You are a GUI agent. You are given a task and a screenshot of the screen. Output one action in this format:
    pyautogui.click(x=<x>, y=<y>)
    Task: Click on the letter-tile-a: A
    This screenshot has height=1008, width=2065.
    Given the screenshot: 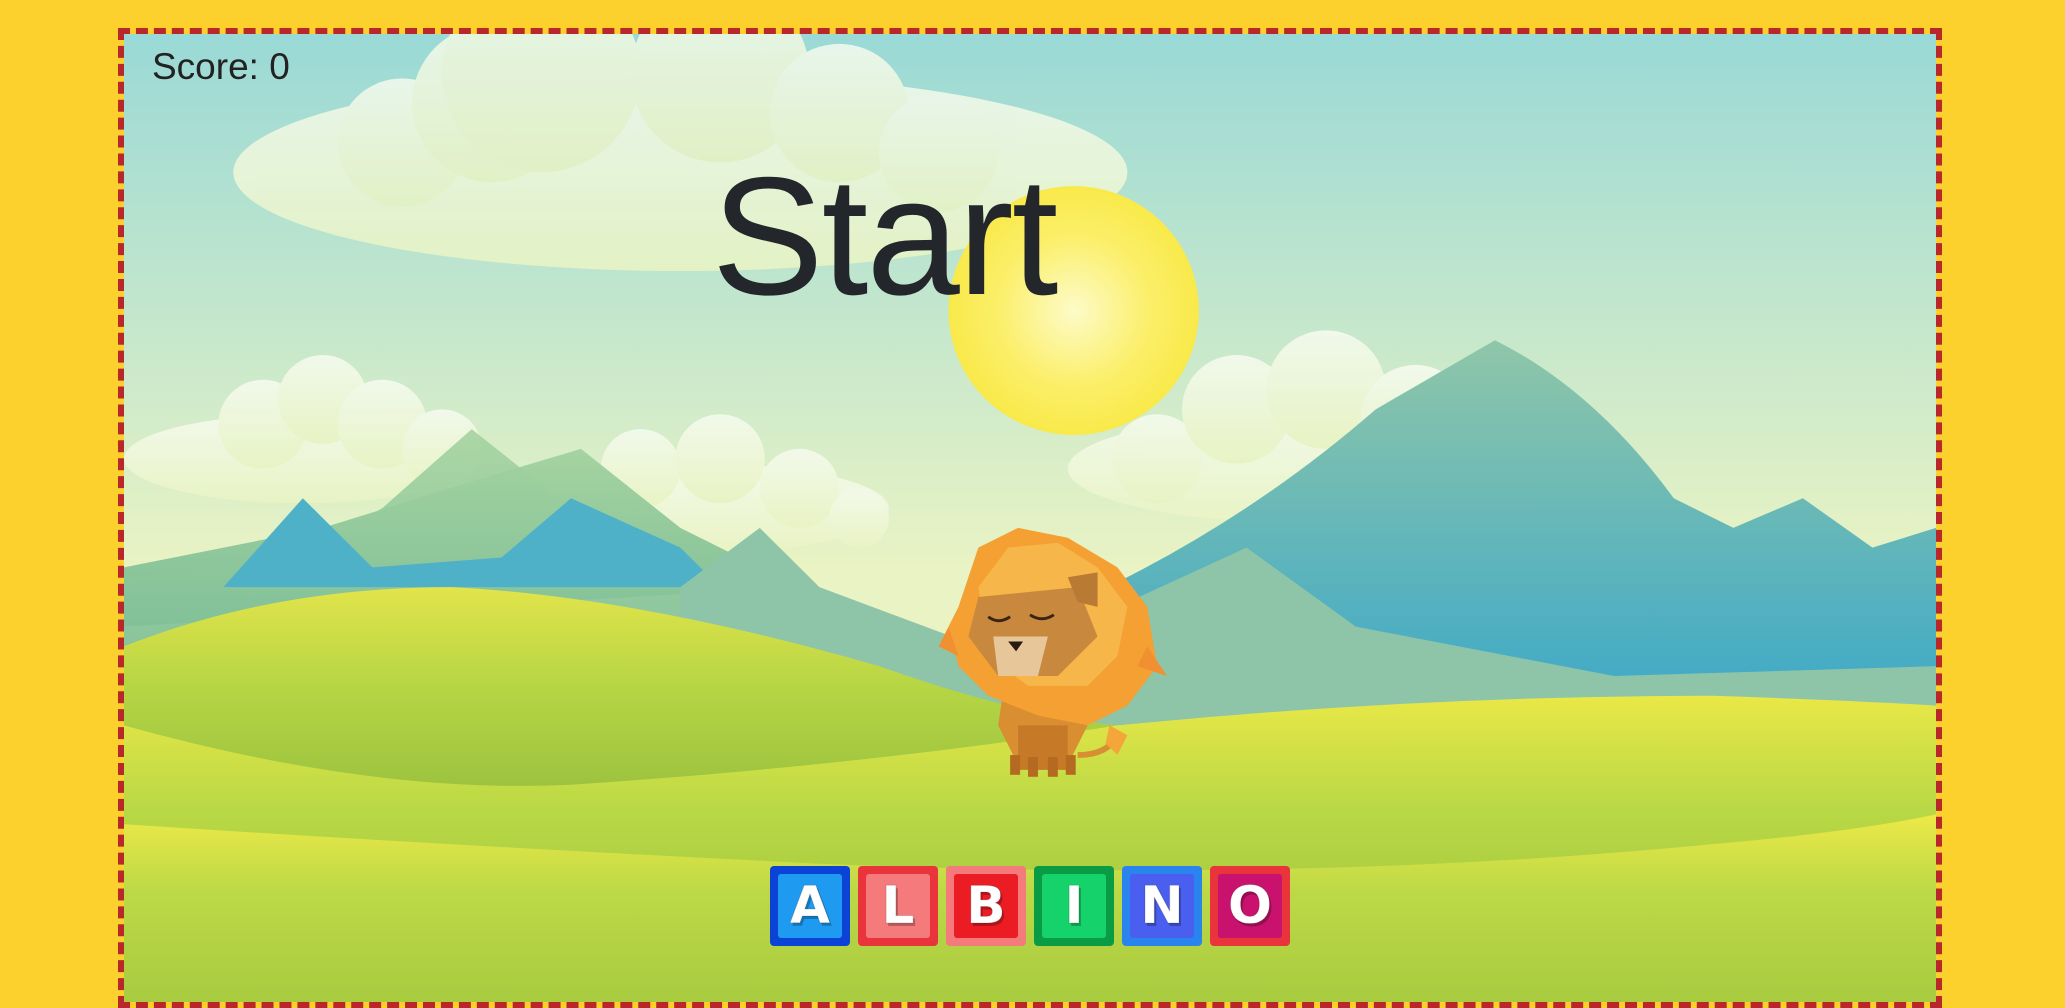 What is the action you would take?
    pyautogui.click(x=810, y=906)
    